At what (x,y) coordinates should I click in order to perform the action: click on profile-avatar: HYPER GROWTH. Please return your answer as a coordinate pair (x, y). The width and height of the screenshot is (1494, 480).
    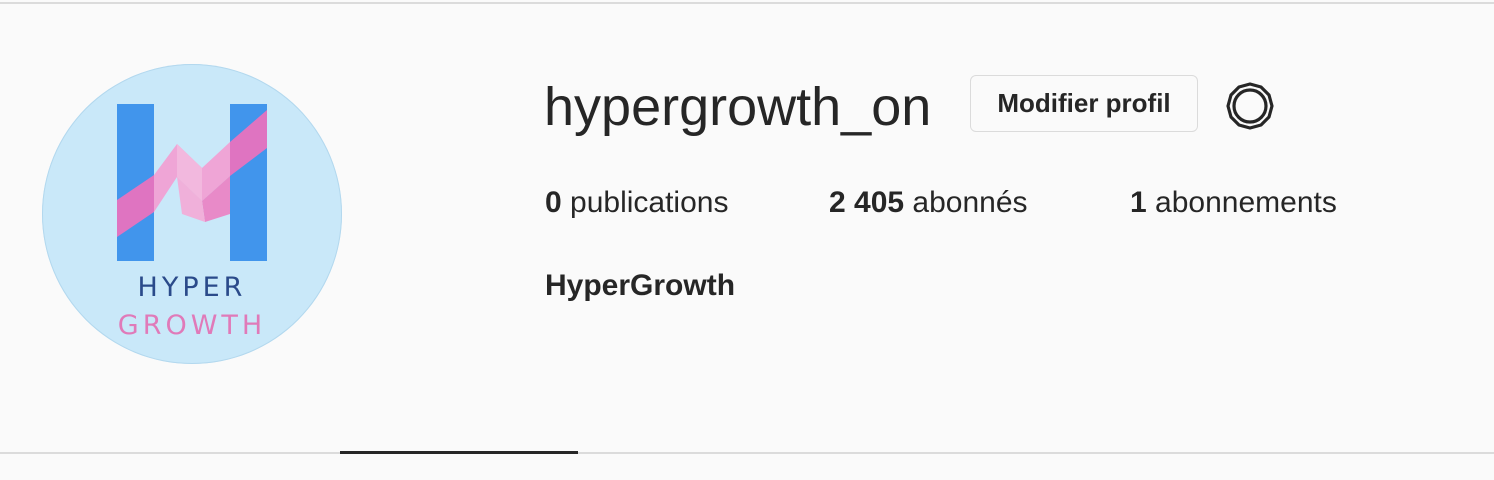
    Looking at the image, I should click on (192, 214).